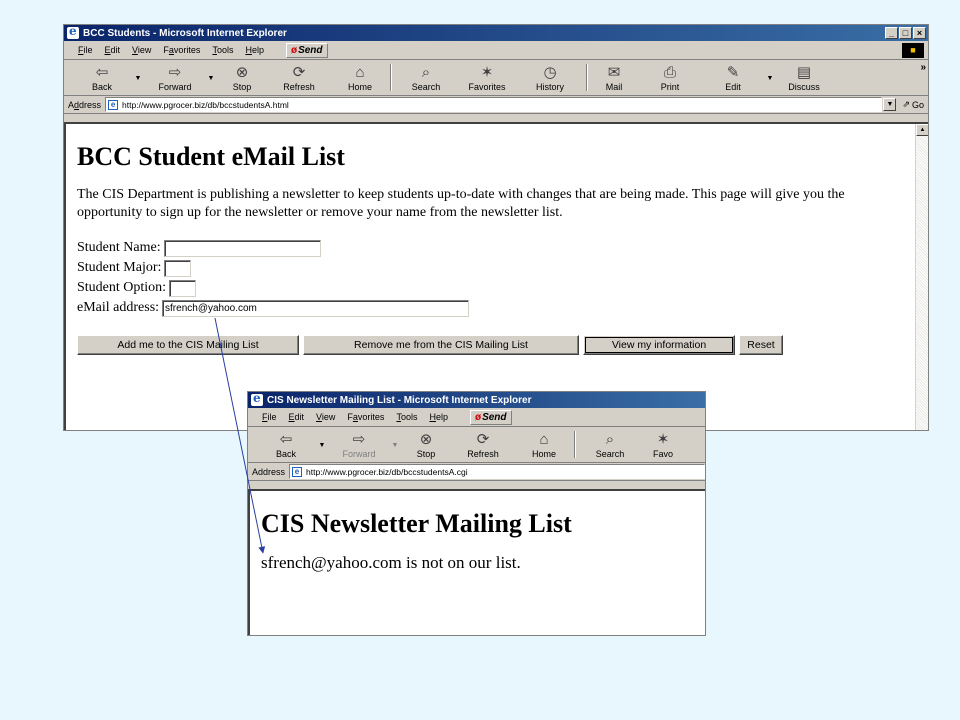 The height and width of the screenshot is (720, 960). I want to click on email-label: eMail address:, so click(118, 307).